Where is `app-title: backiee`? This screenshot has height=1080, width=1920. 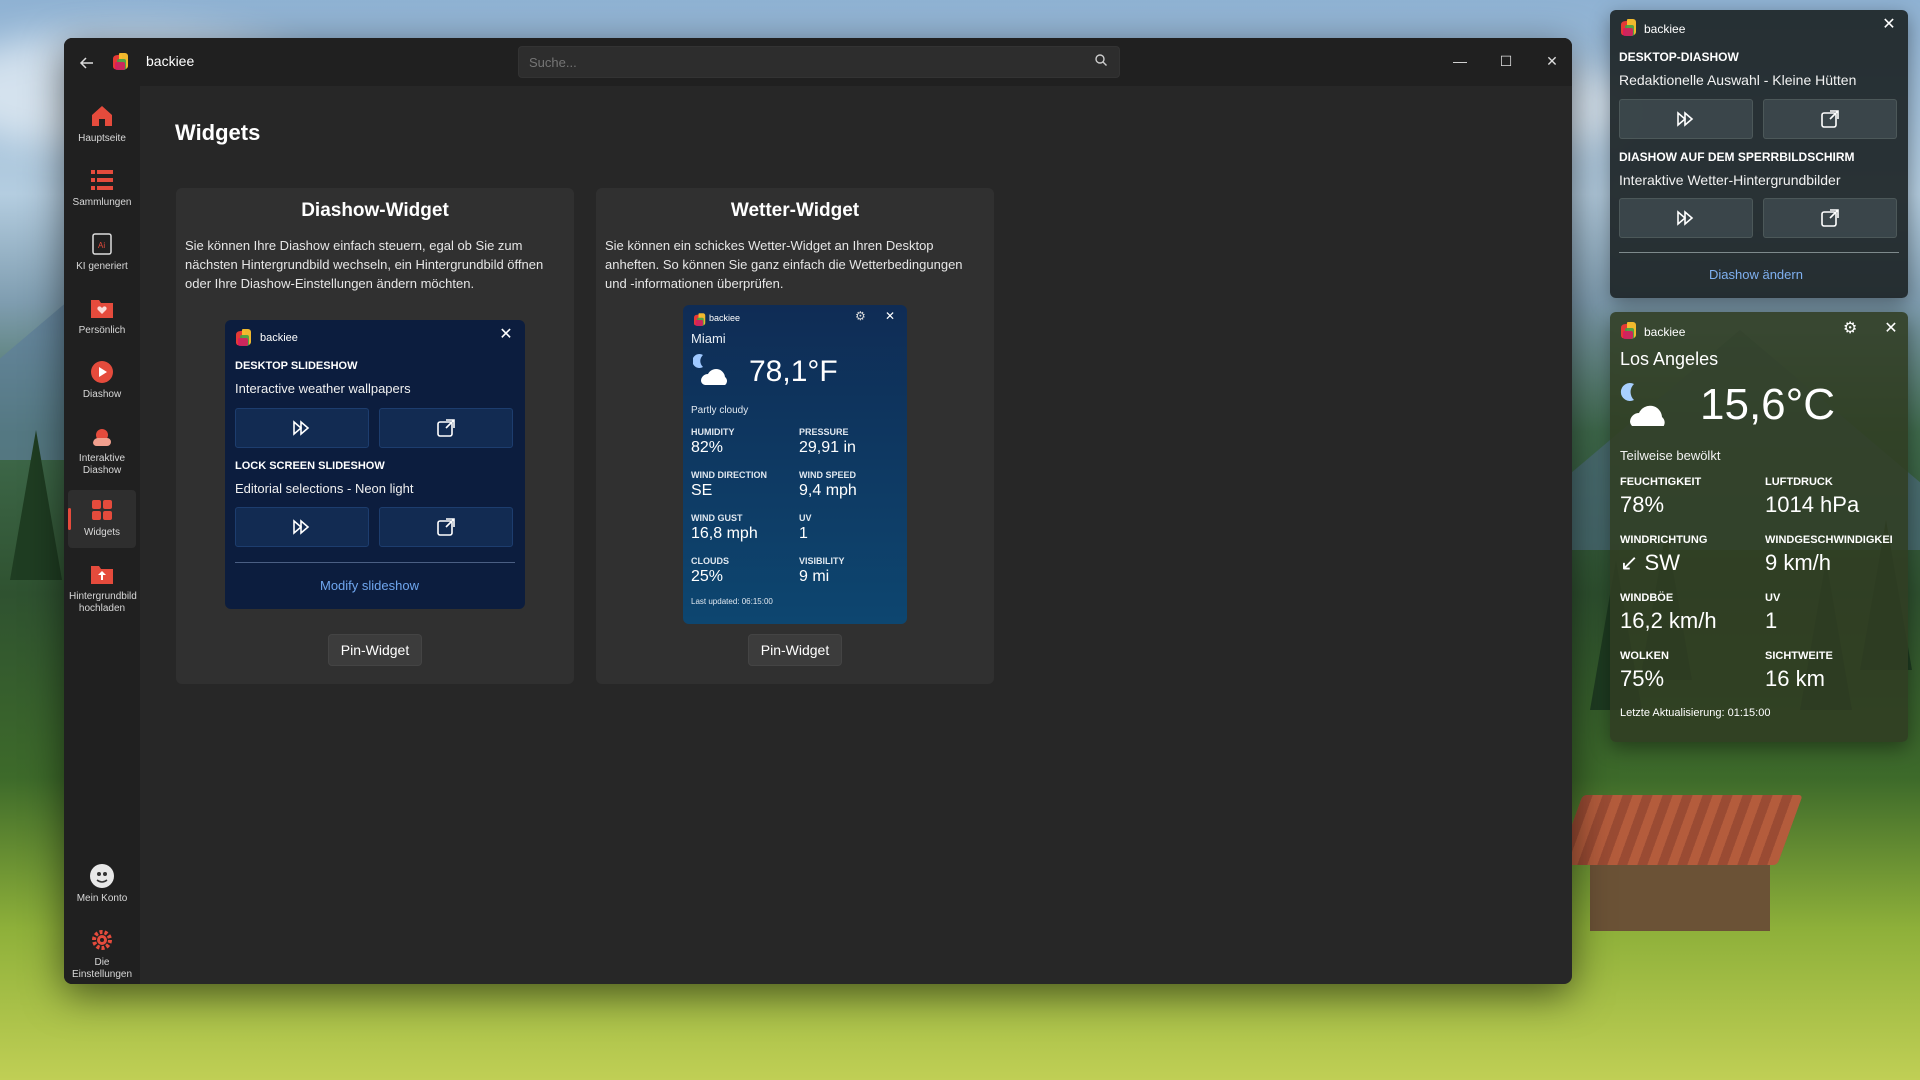 app-title: backiee is located at coordinates (170, 61).